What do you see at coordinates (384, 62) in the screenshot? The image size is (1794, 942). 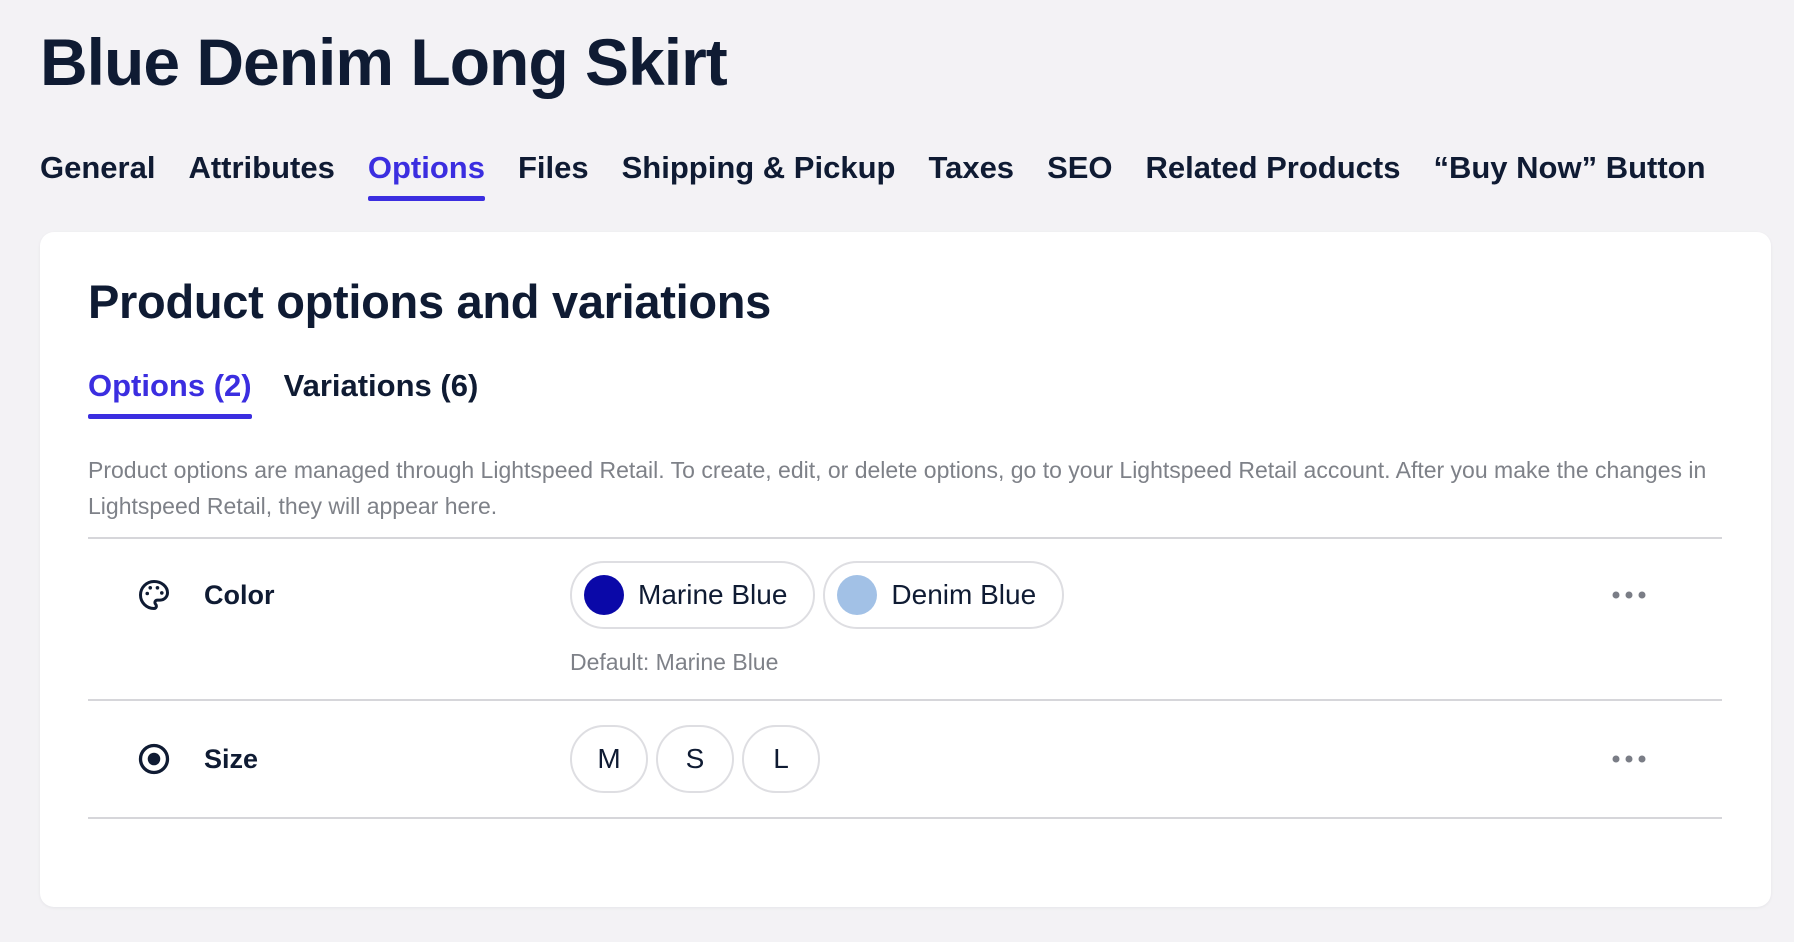 I see `page-title: Blue Denim Long Skirt` at bounding box center [384, 62].